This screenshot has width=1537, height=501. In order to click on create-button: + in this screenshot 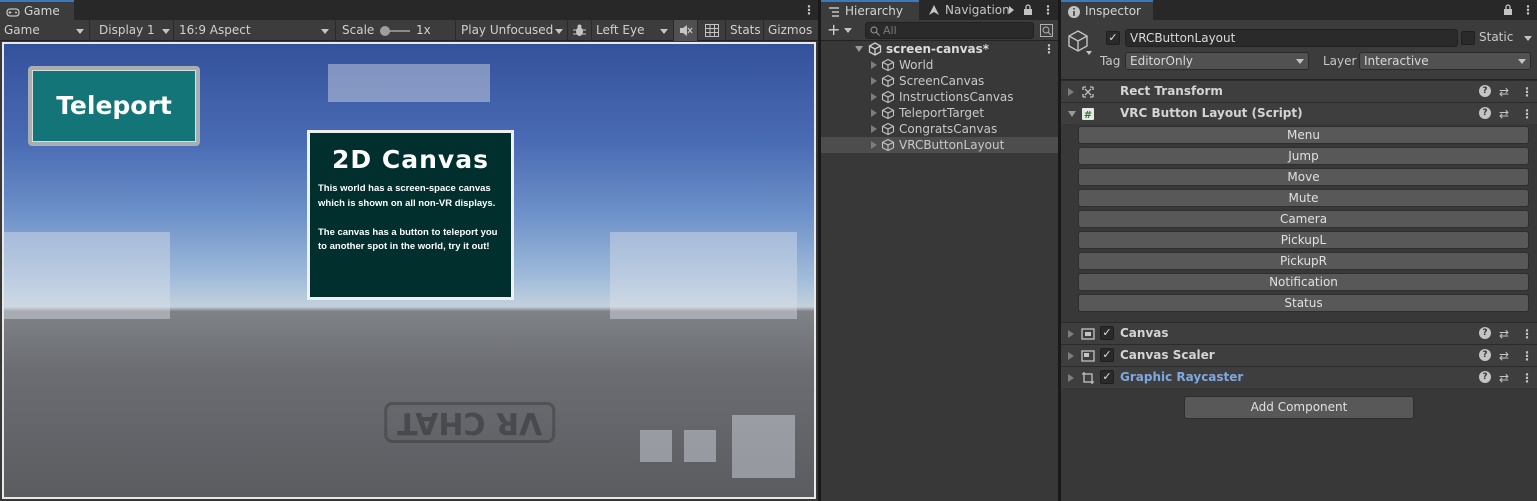, I will do `click(842, 30)`.